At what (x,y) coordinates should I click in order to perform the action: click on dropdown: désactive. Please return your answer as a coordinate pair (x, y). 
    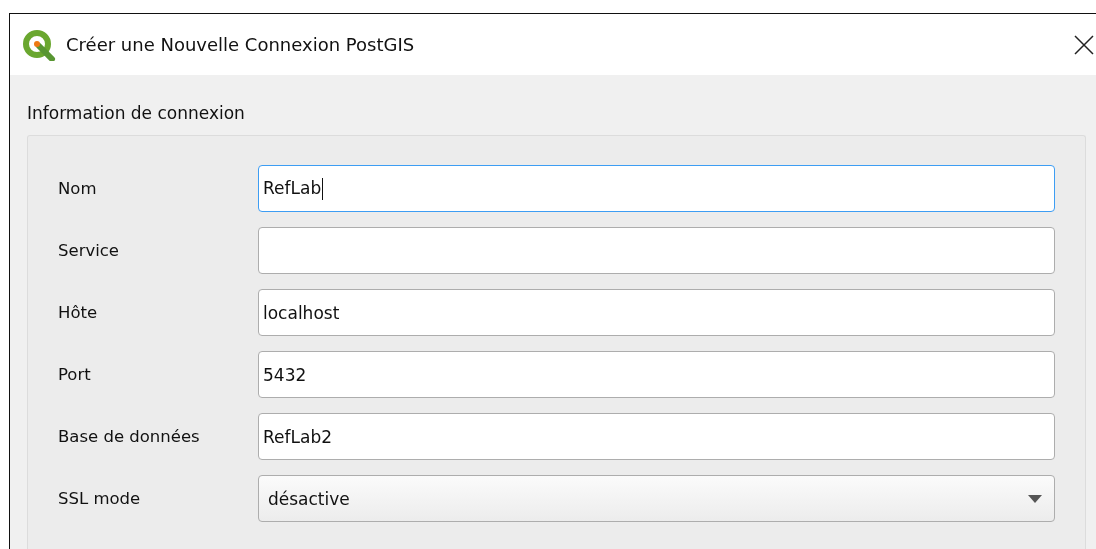
    Looking at the image, I should click on (656, 498).